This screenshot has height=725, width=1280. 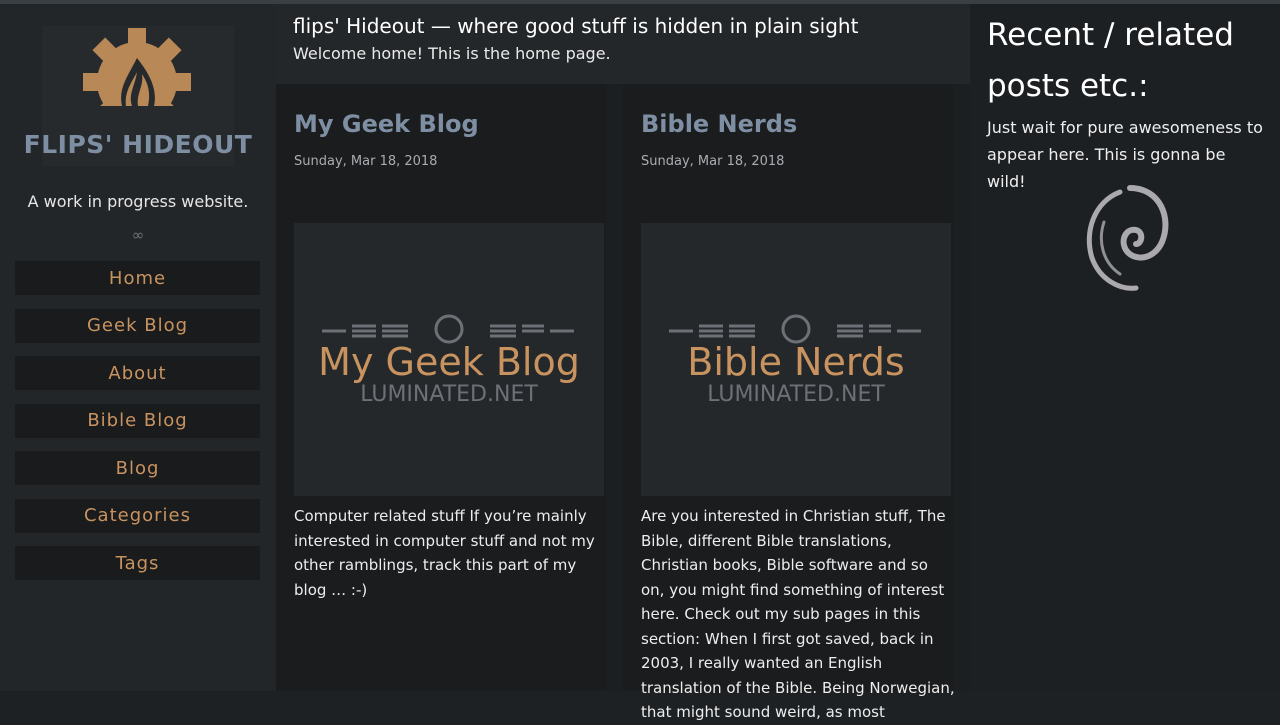 What do you see at coordinates (137, 373) in the screenshot?
I see `nav-item-about: About` at bounding box center [137, 373].